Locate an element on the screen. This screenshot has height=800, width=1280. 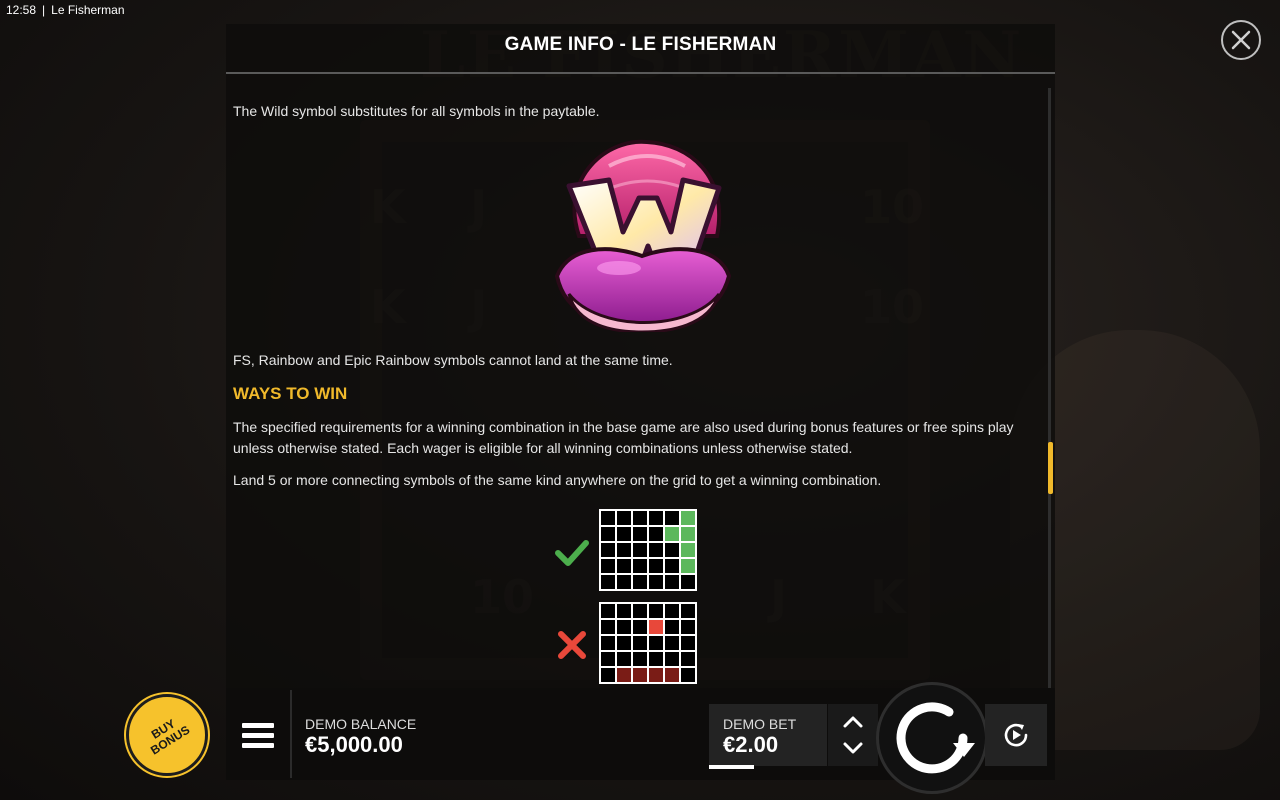
invalid-example is located at coordinates (630, 643).